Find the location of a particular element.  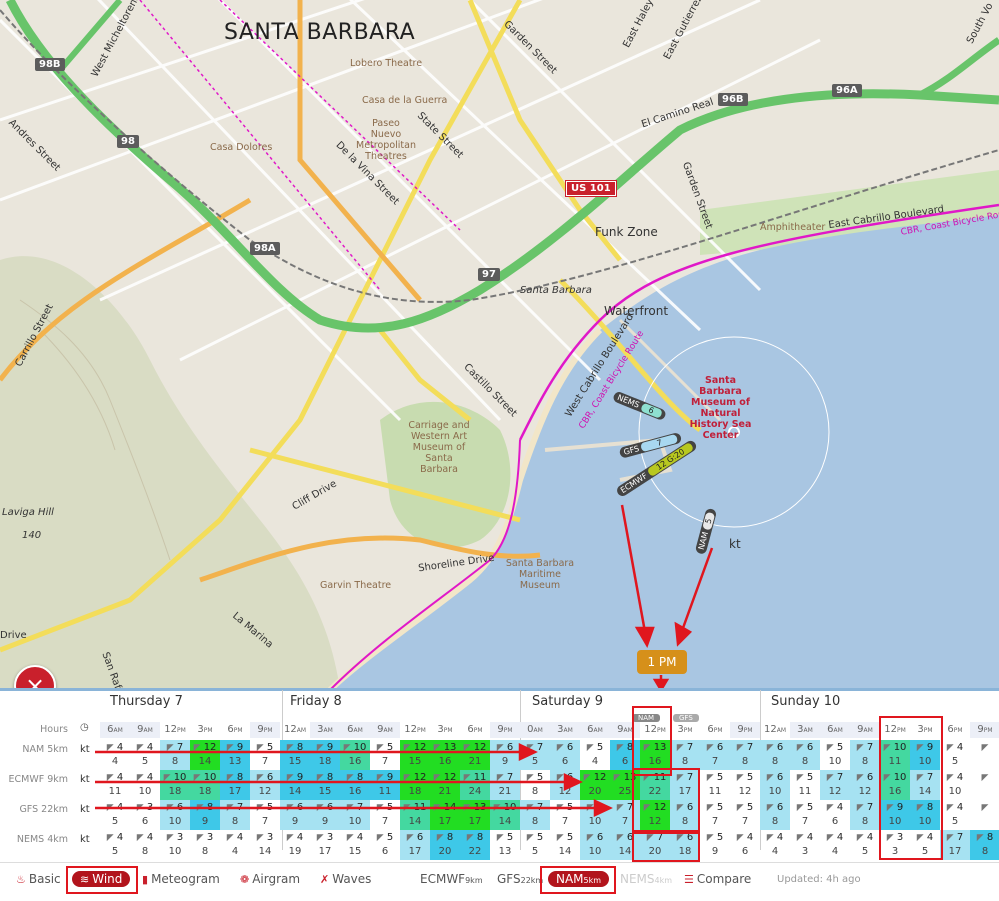

tab-meteogram-label: Meteogram is located at coordinates (185, 879).